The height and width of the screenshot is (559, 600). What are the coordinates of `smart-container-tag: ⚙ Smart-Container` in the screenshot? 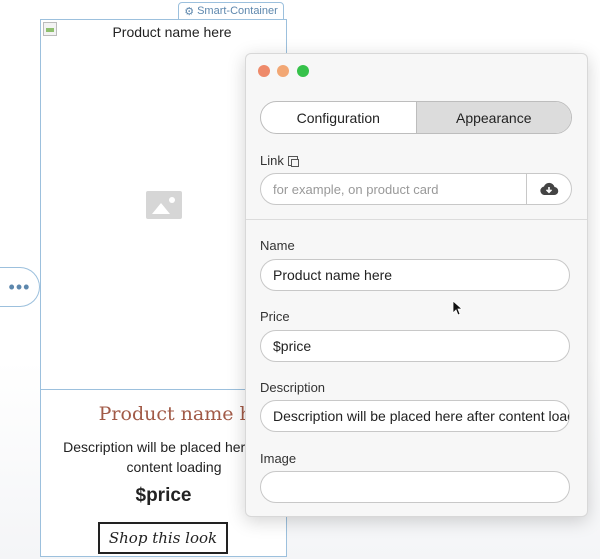 It's located at (231, 11).